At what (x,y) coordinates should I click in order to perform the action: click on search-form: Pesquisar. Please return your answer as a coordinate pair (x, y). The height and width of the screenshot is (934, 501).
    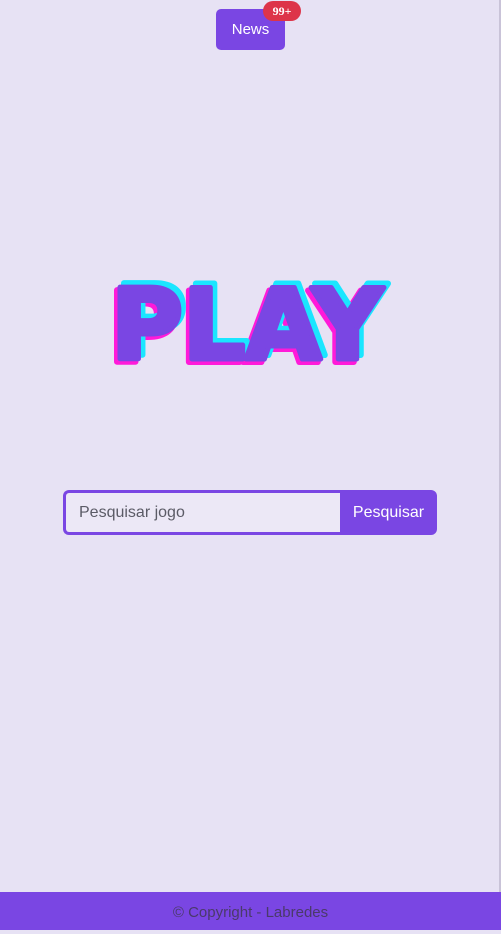
    Looking at the image, I should click on (250, 512).